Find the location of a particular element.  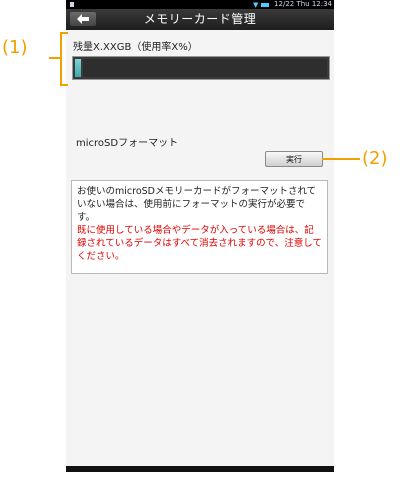

annotation-1-bracket is located at coordinates (64, 59).